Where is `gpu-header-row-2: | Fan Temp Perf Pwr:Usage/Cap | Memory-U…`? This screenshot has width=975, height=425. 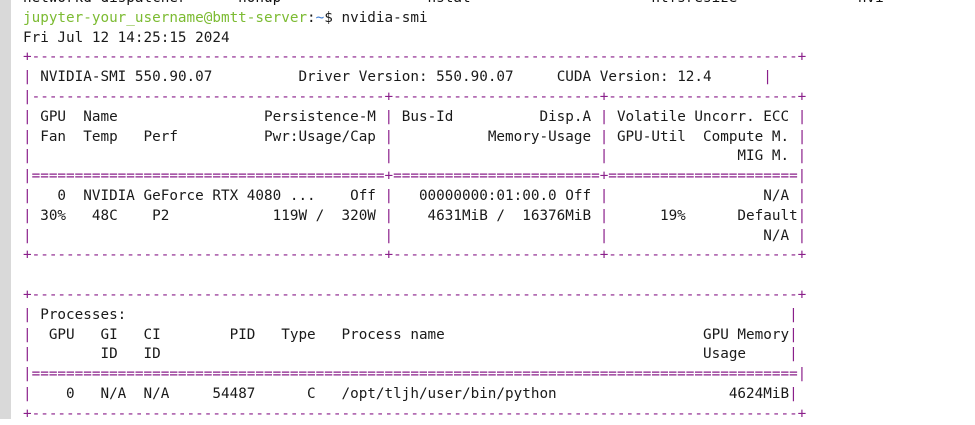 gpu-header-row-2: | Fan Temp Perf Pwr:Usage/Cap | Memory-U… is located at coordinates (415, 136).